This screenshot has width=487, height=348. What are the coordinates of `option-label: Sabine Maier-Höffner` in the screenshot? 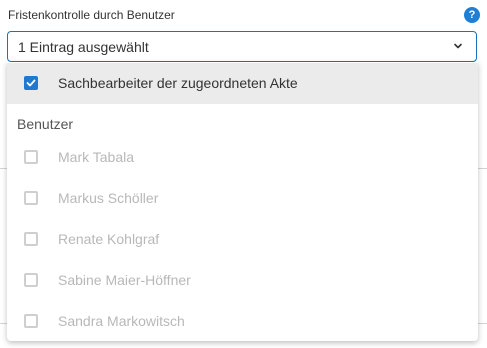 It's located at (124, 280).